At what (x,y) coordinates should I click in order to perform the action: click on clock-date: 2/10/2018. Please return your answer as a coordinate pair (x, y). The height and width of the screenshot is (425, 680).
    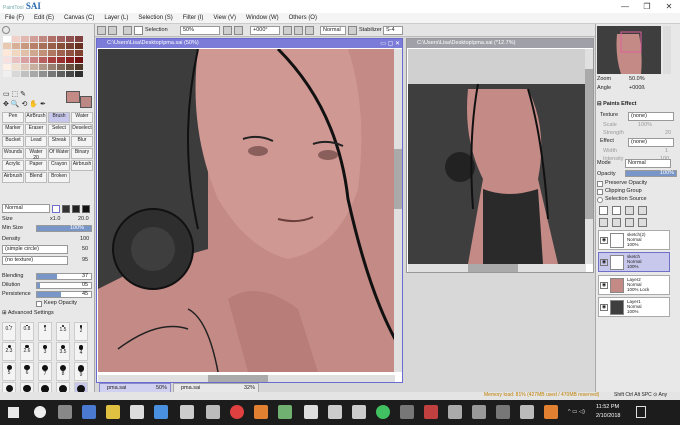
    Looking at the image, I should click on (608, 416).